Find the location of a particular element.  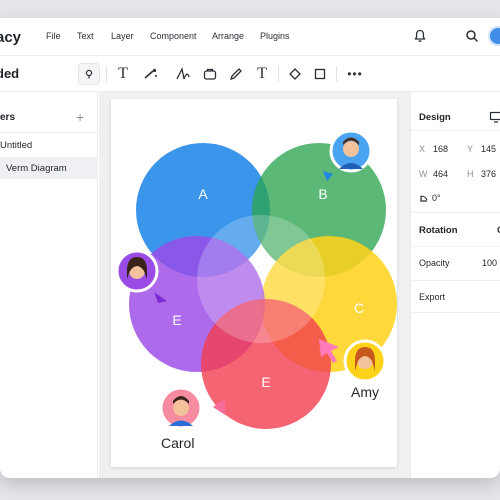

add-page-button: + is located at coordinates (80, 117).